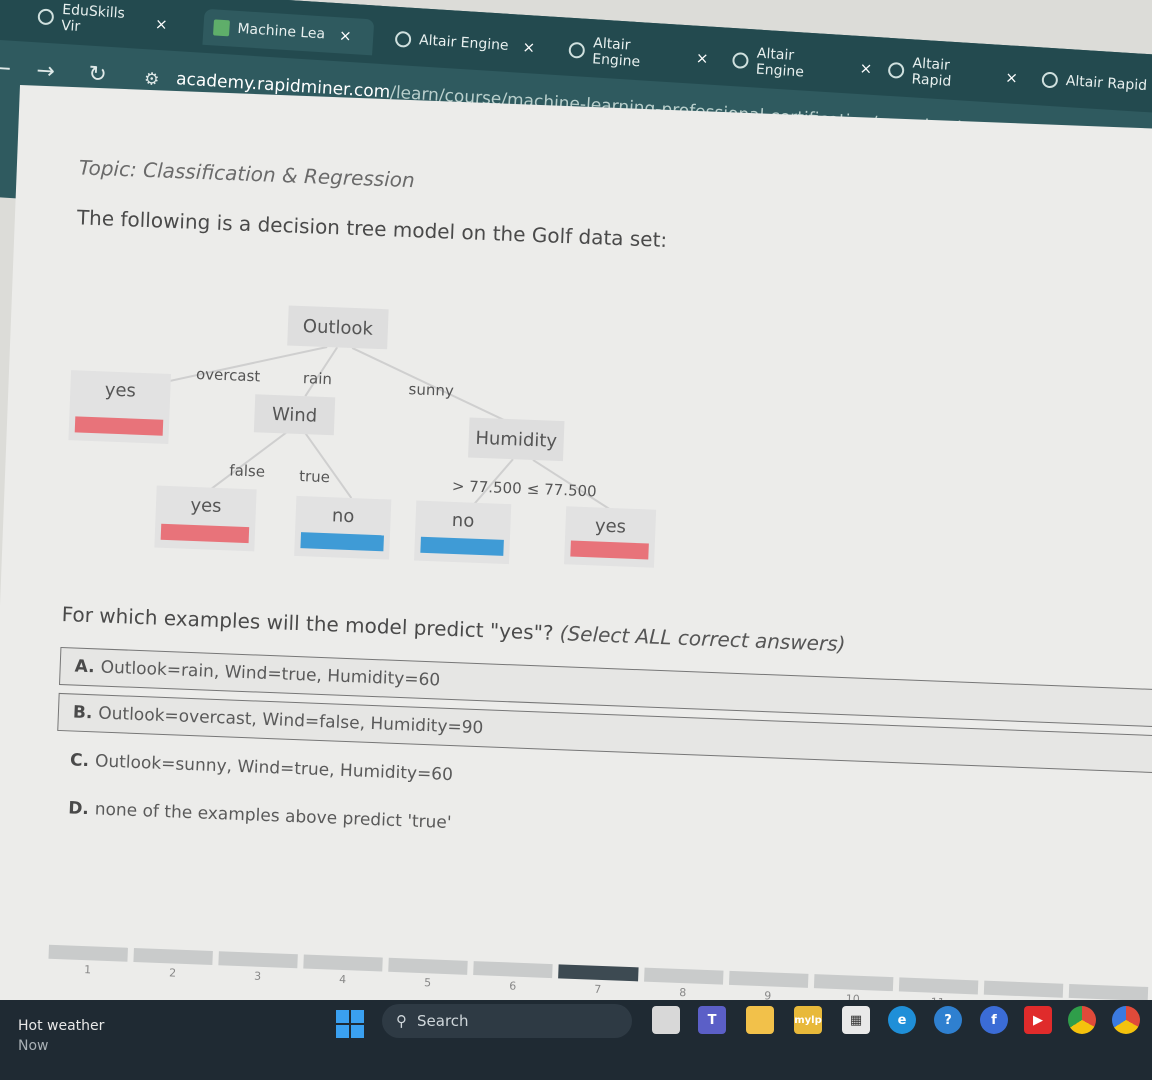 This screenshot has width=1152, height=1080. What do you see at coordinates (1126, 1020) in the screenshot?
I see `chrome-beta-icon` at bounding box center [1126, 1020].